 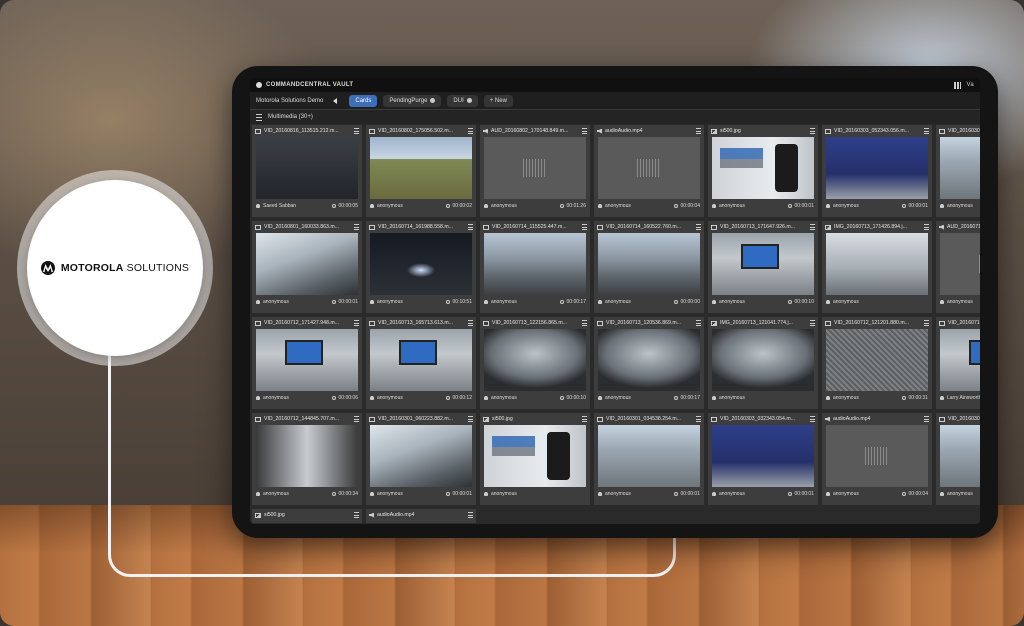 I want to click on user-menu: Va, so click(x=971, y=85).